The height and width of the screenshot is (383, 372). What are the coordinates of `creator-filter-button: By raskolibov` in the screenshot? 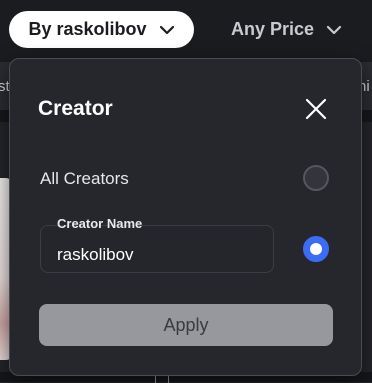 It's located at (101, 29).